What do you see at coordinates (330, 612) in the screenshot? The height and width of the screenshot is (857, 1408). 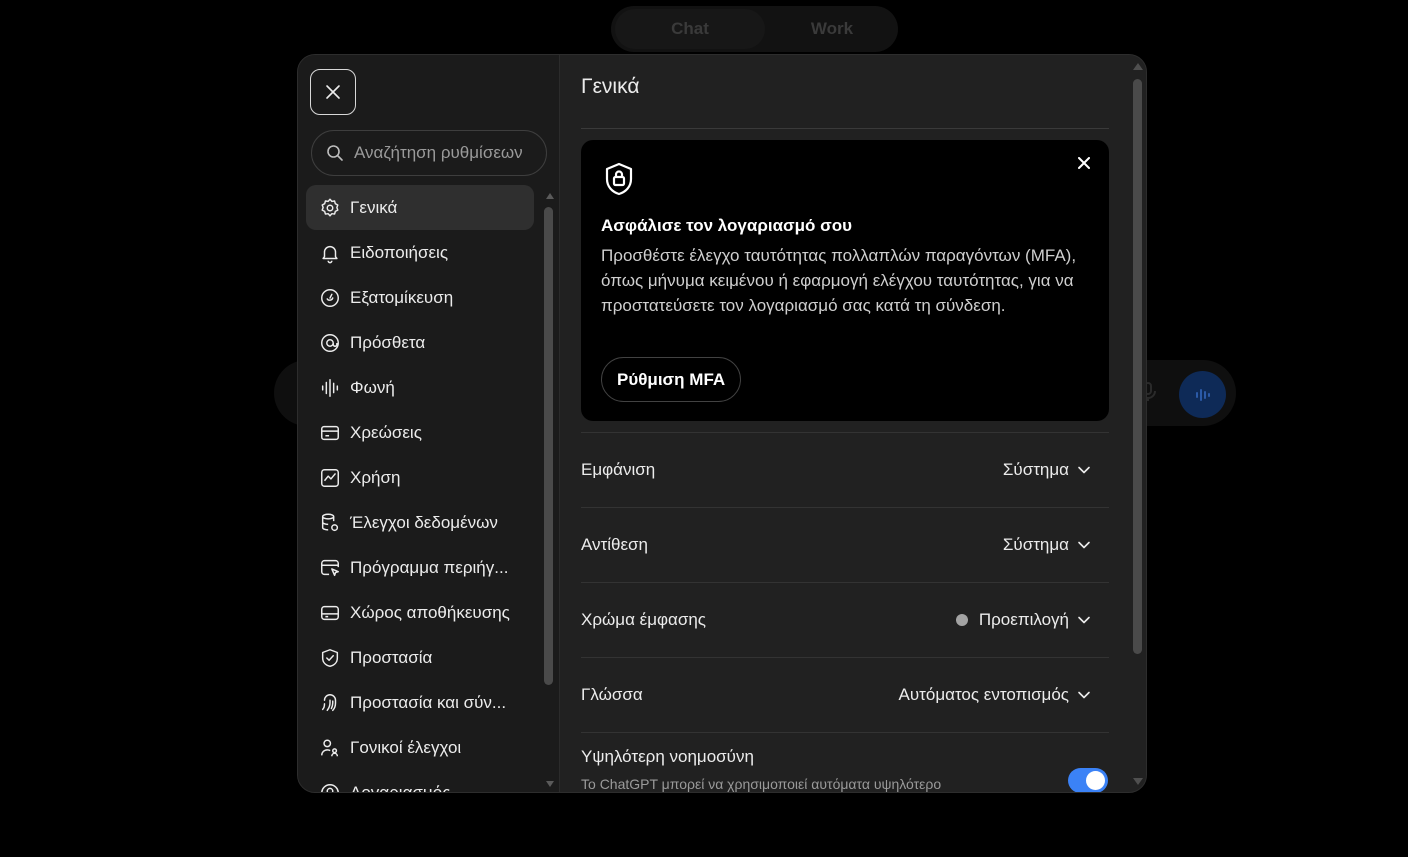 I see `storage-drive-icon` at bounding box center [330, 612].